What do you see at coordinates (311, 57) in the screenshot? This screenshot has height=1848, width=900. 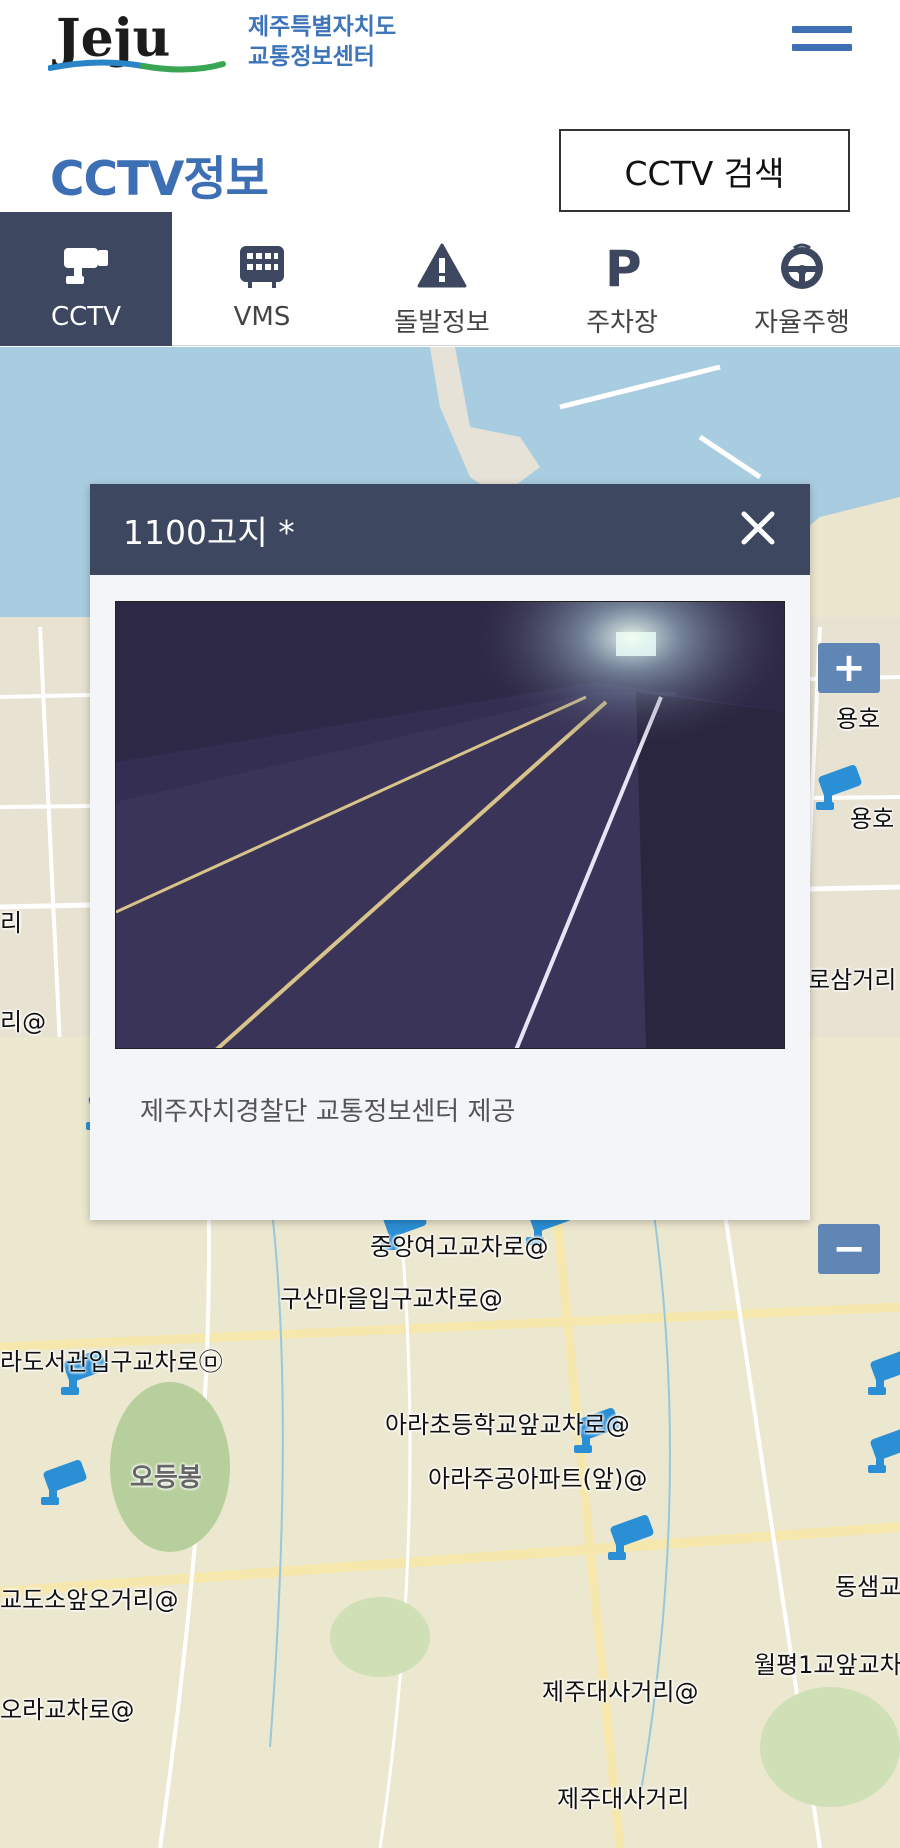 I see `org-name-line2: 교통정보센터` at bounding box center [311, 57].